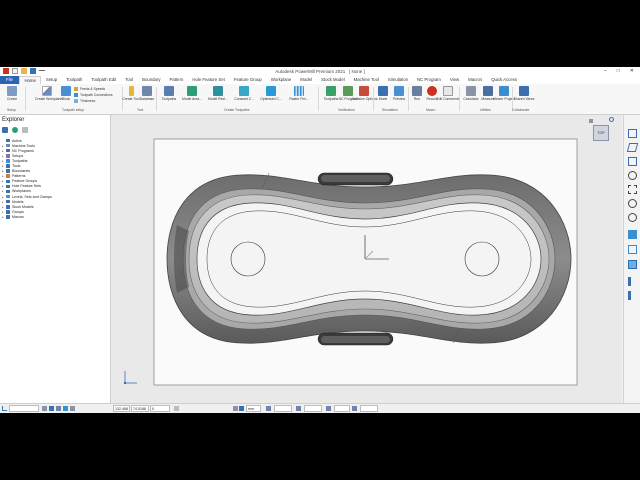 The image size is (640, 480). I want to click on toolpaths-button: Toolpaths, so click(169, 93).